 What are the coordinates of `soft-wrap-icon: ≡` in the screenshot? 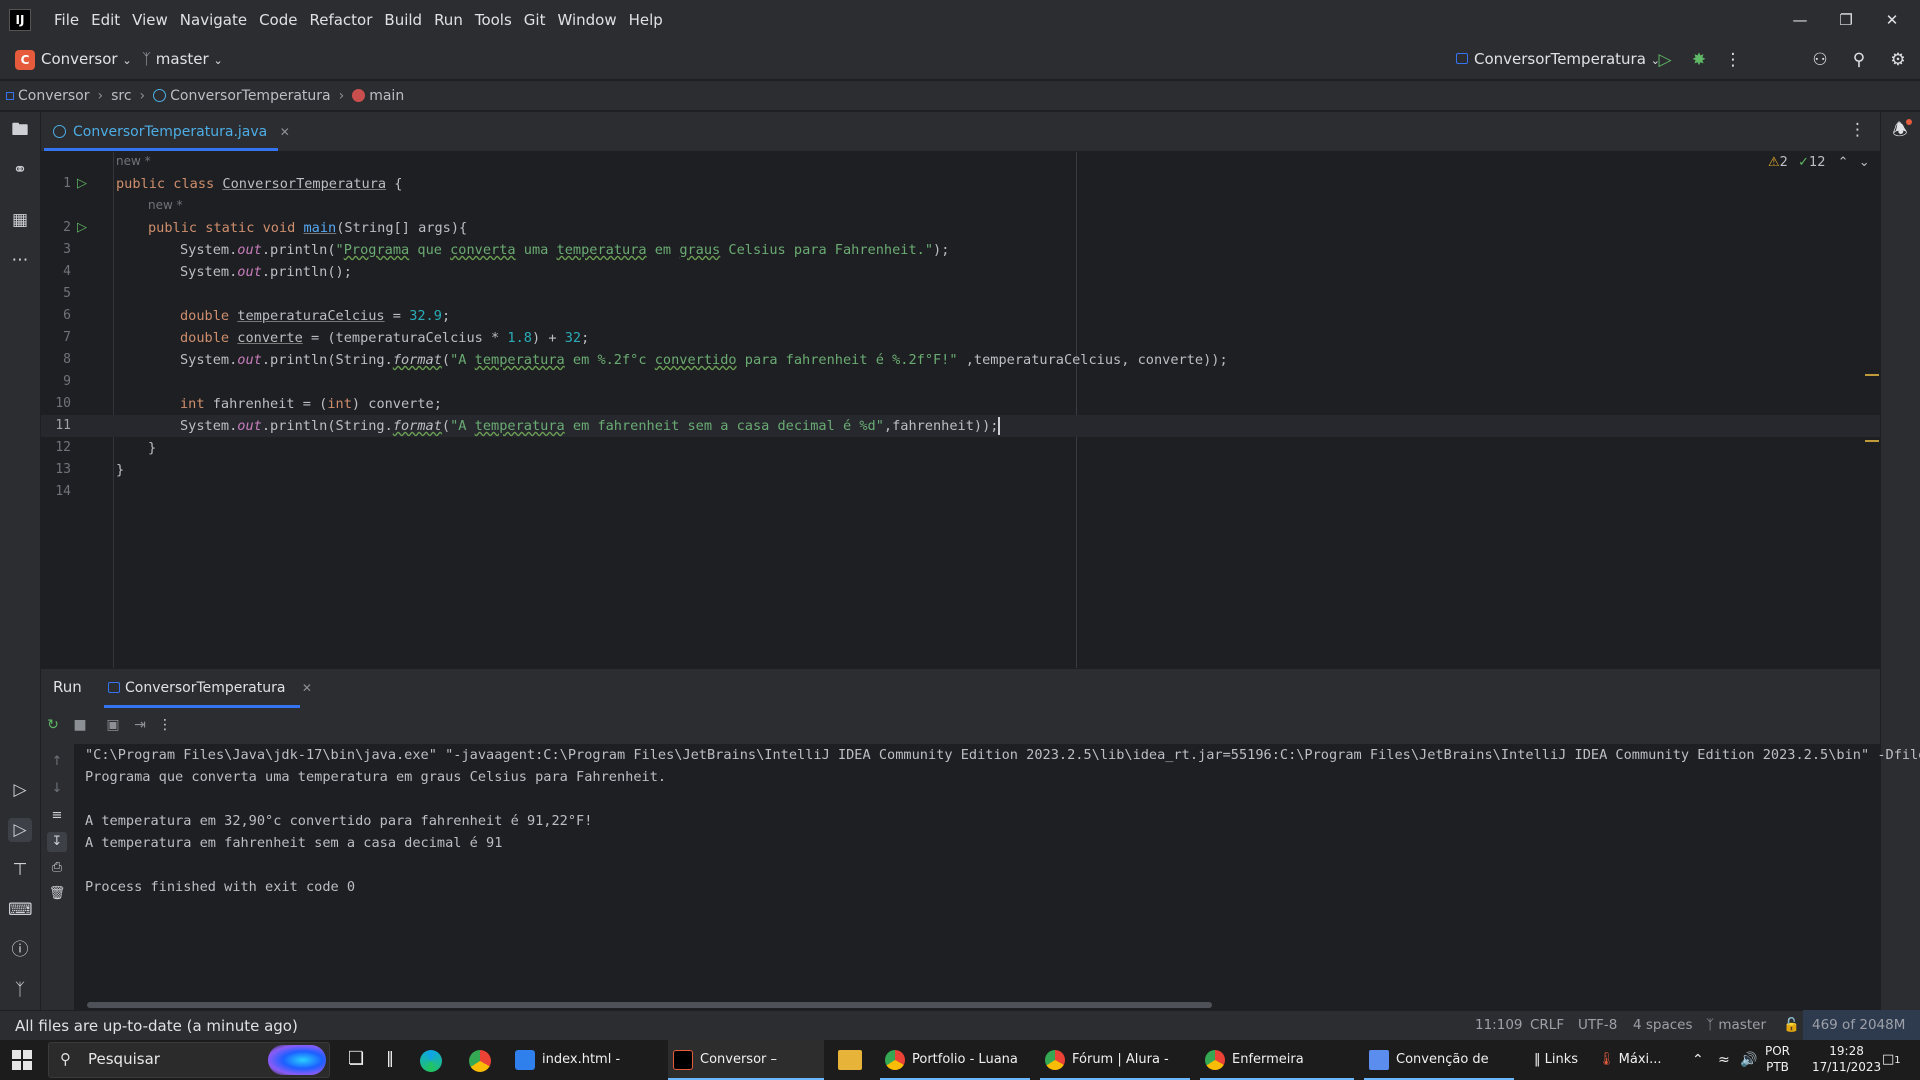 It's located at (57, 816).